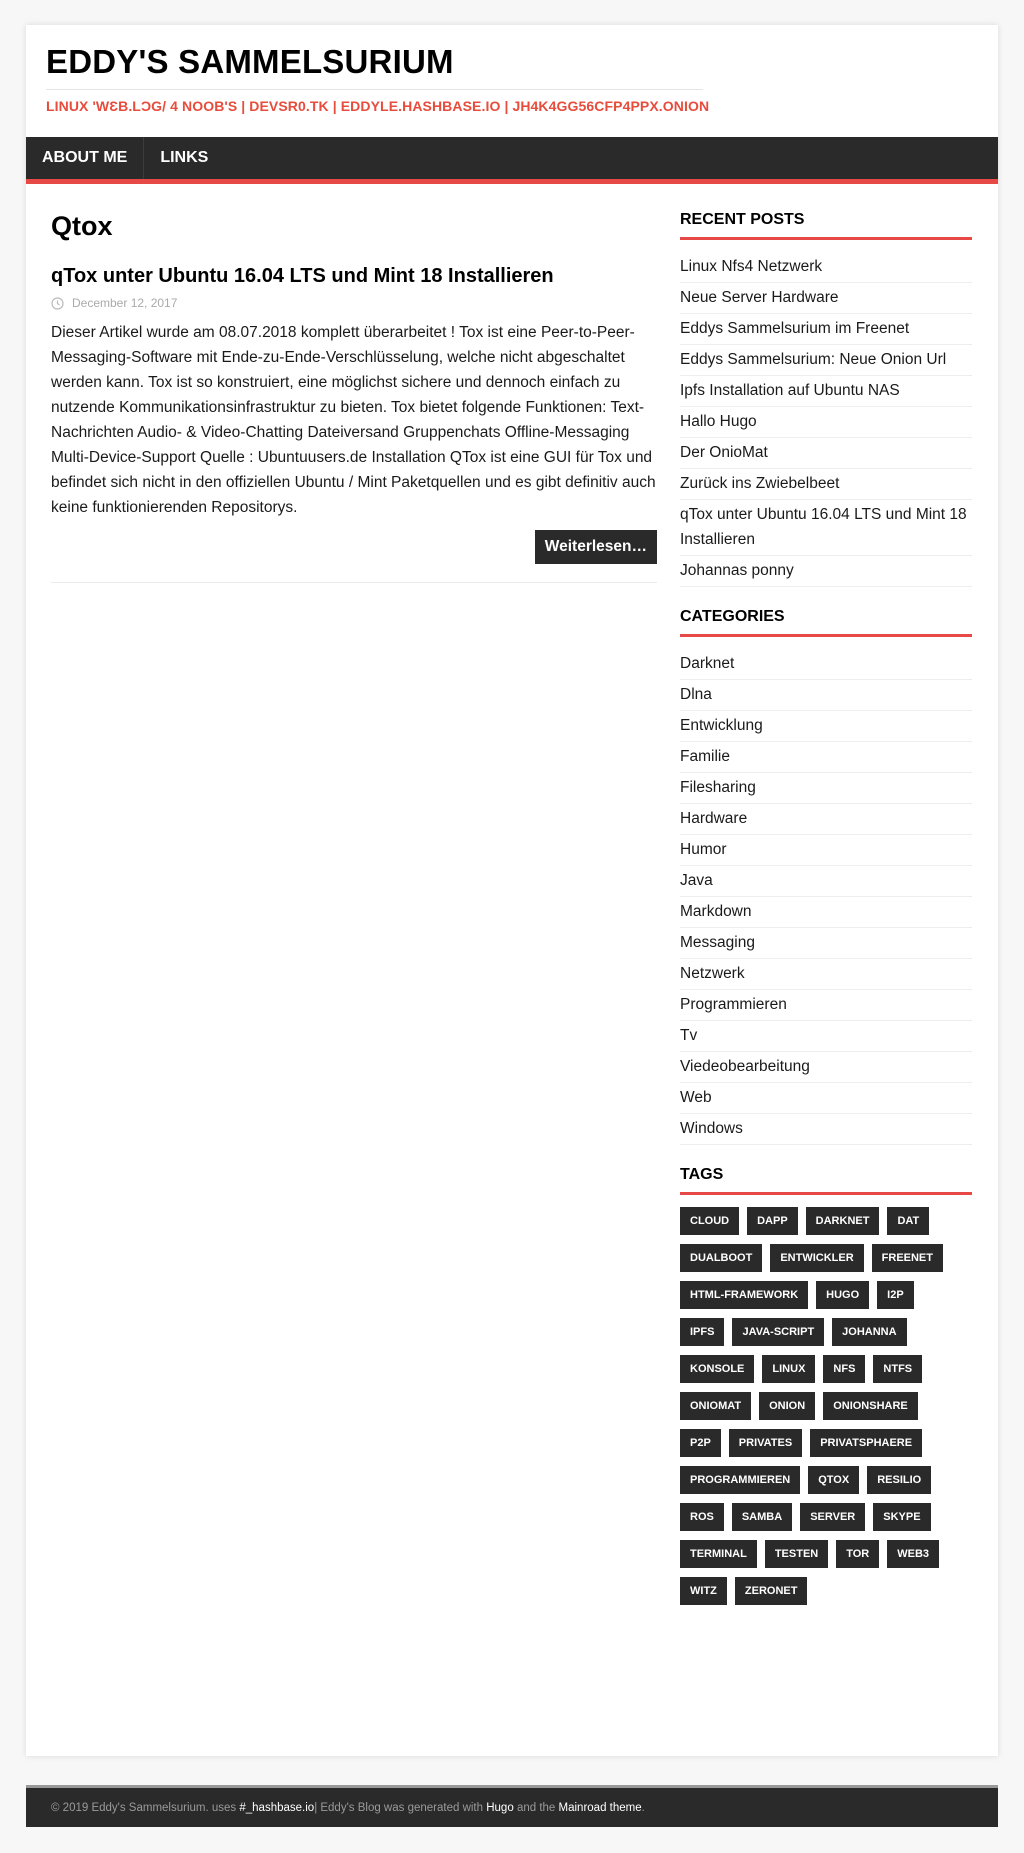 The image size is (1024, 1853). Describe the element at coordinates (762, 1517) in the screenshot. I see `tag-link: SAMBA` at that location.